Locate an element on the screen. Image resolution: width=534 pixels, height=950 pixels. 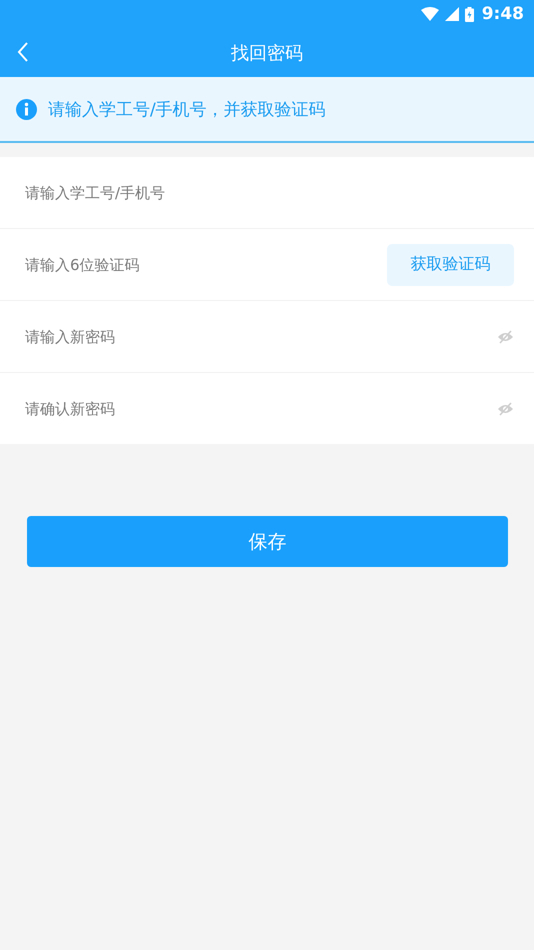
status-time: 9:48 is located at coordinates (503, 14).